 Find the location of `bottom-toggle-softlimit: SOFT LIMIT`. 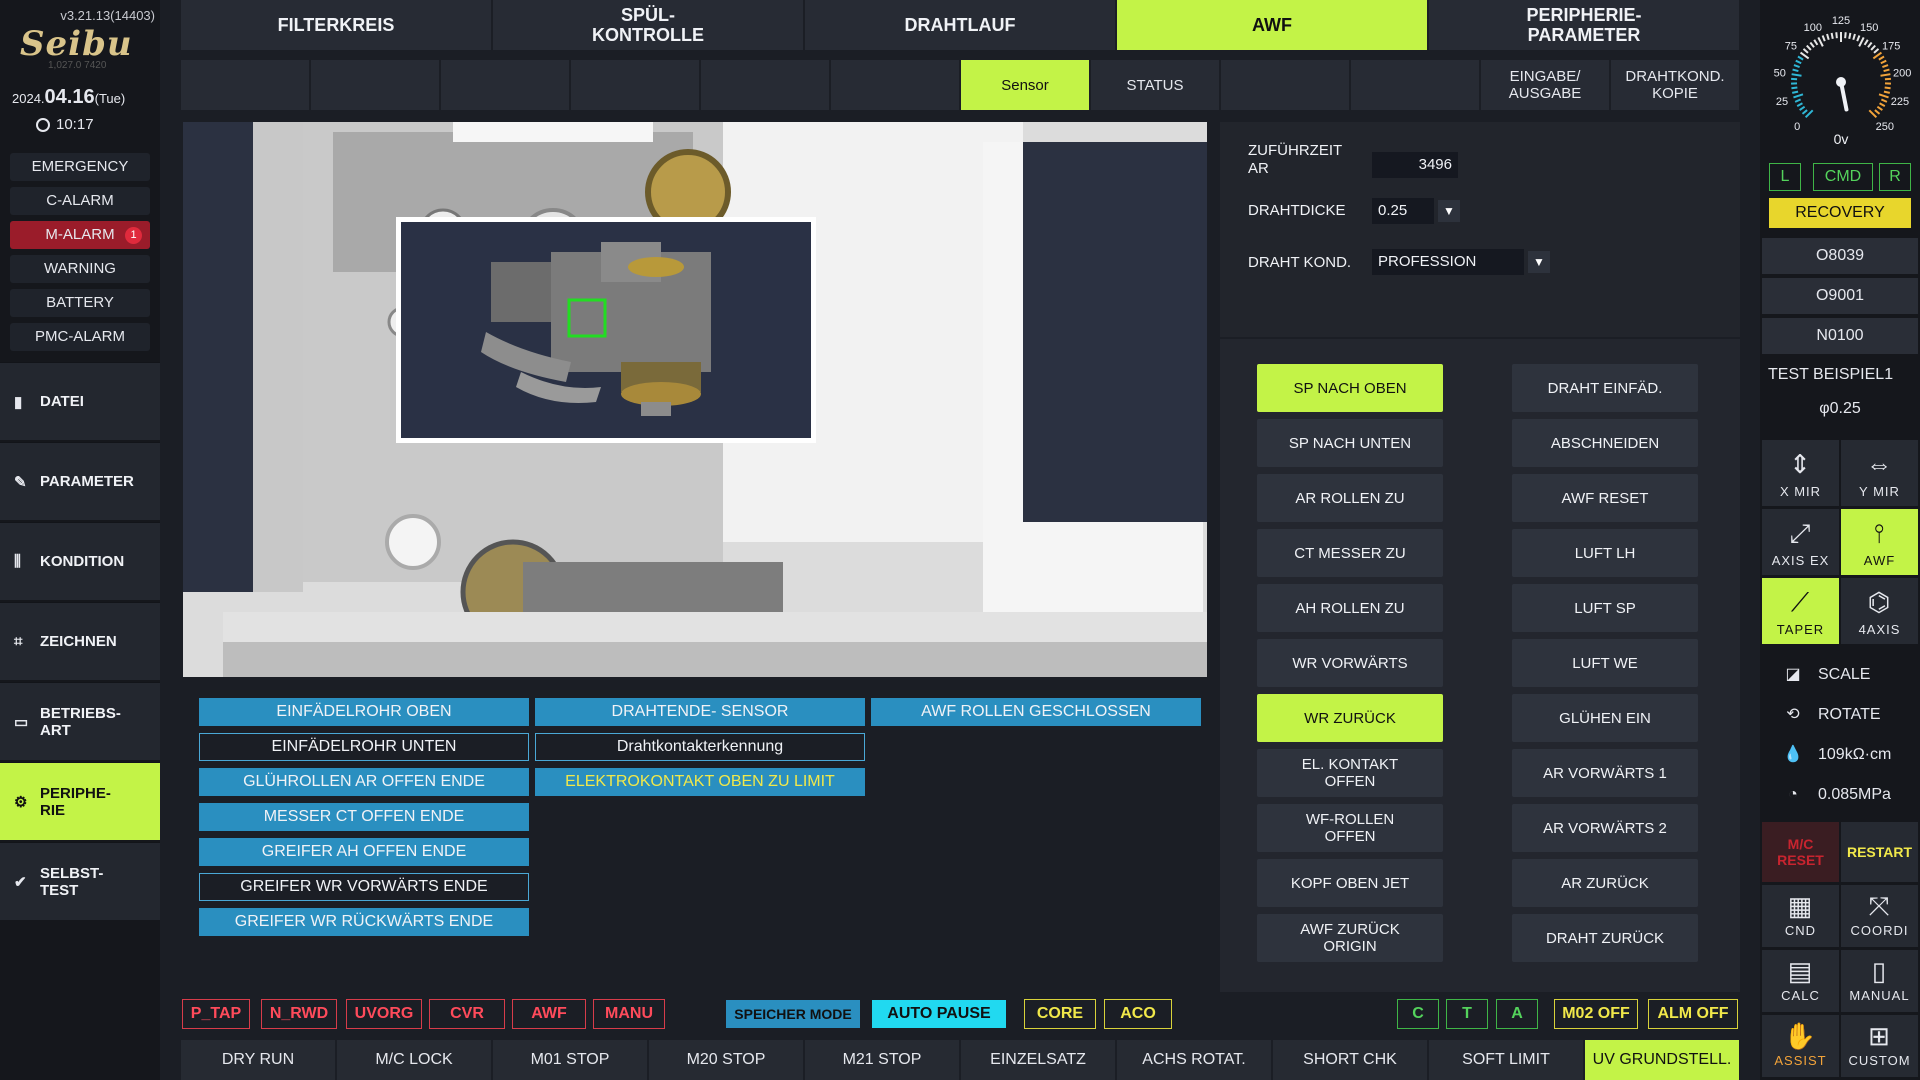

bottom-toggle-softlimit: SOFT LIMIT is located at coordinates (1506, 1060).